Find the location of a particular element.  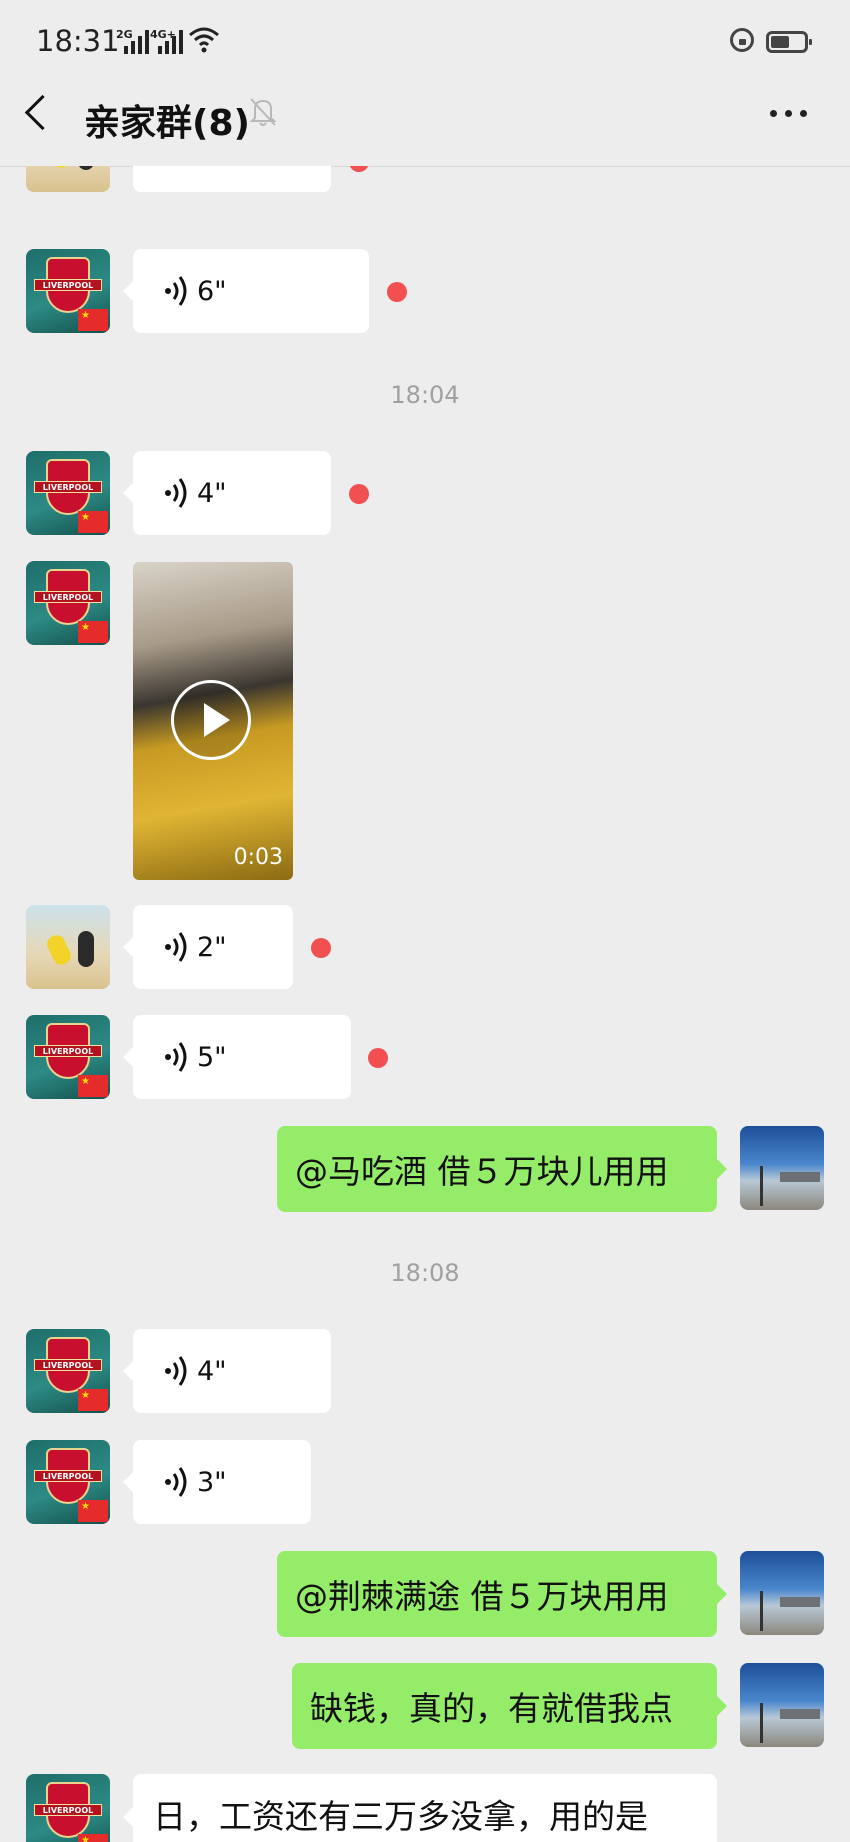

voice-message: 3" is located at coordinates (217, 1482).